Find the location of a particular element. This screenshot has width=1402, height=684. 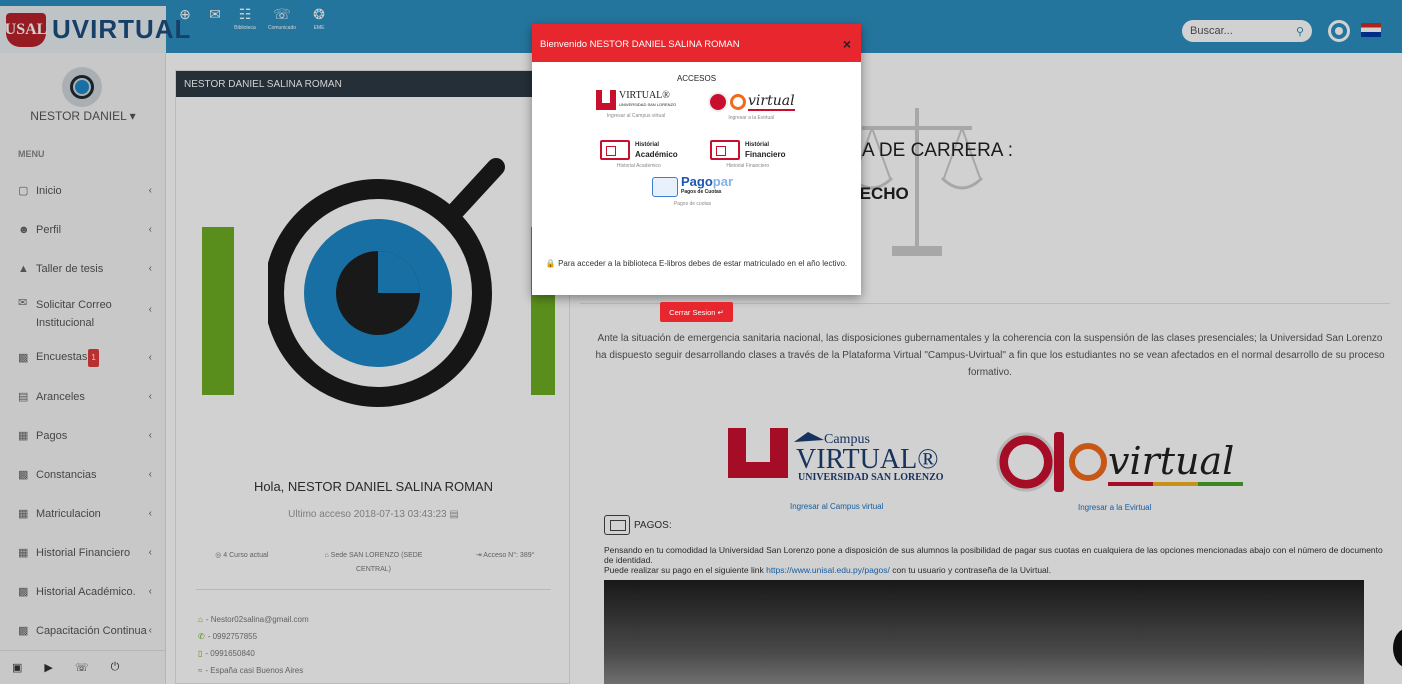

avatar-pupil is located at coordinates (82, 87).